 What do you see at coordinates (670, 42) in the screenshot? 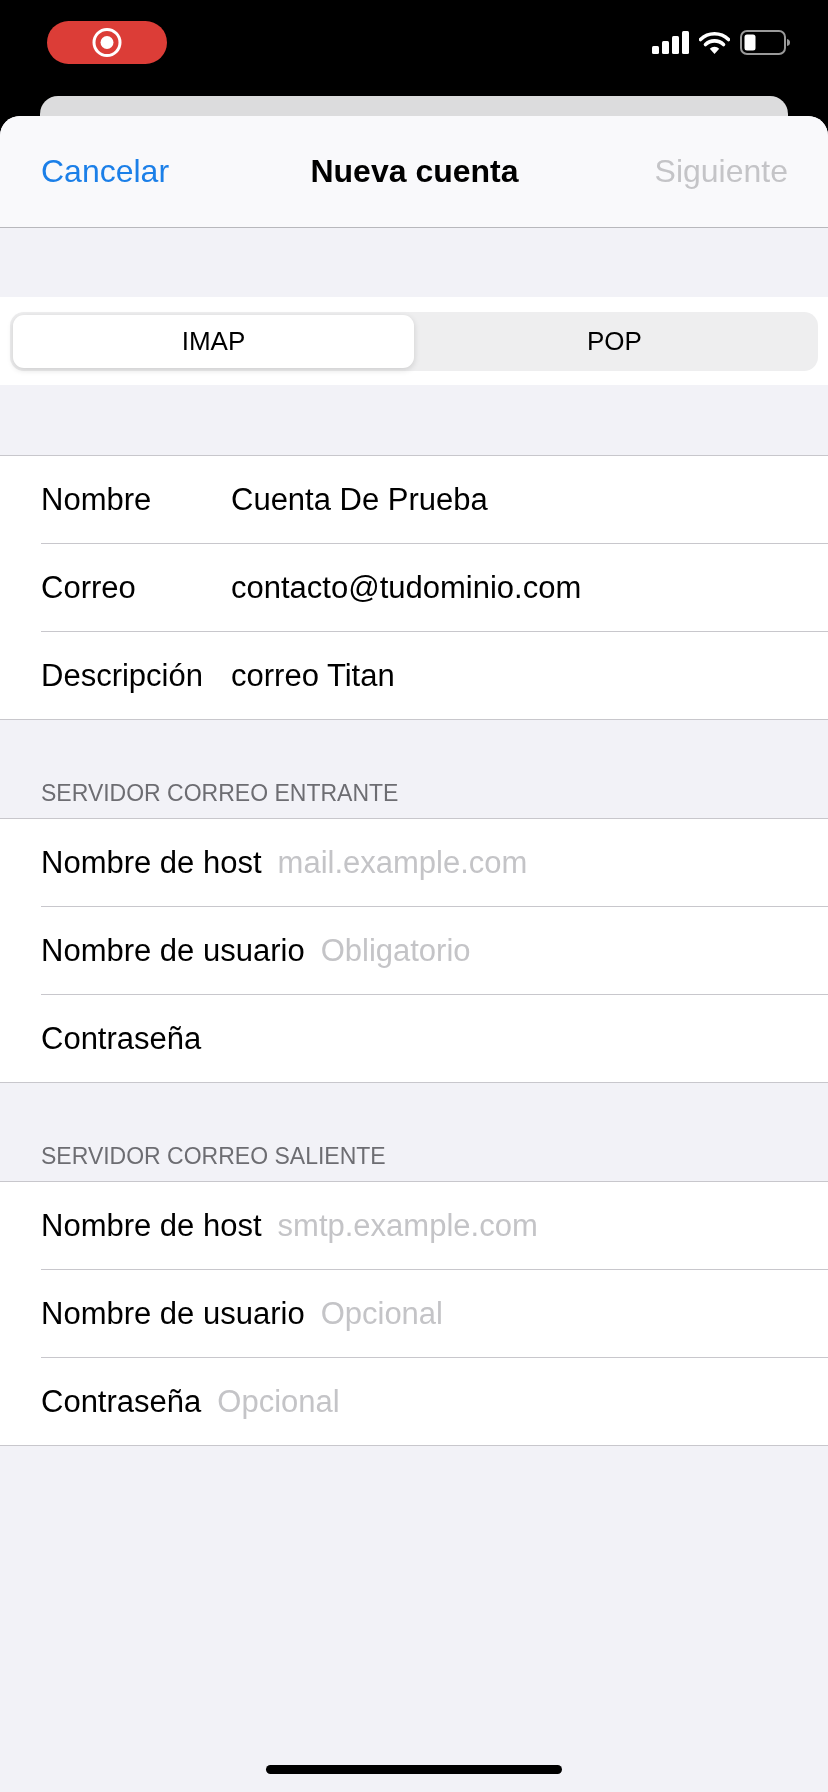
I see `signal-icon` at bounding box center [670, 42].